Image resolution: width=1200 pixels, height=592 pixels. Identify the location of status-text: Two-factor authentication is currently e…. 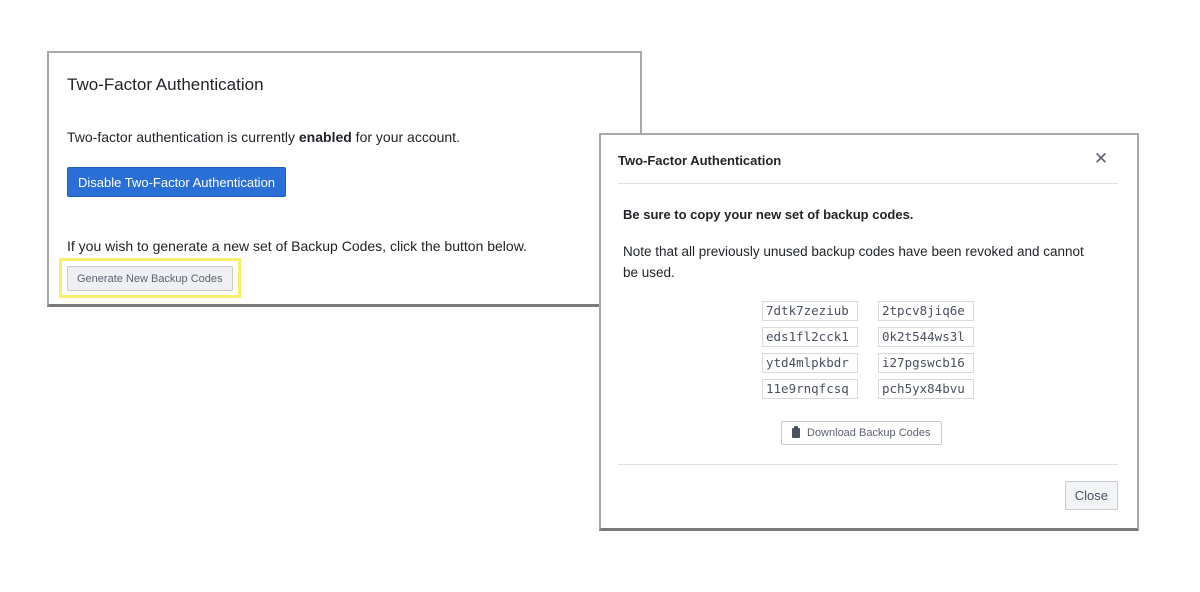
(263, 137).